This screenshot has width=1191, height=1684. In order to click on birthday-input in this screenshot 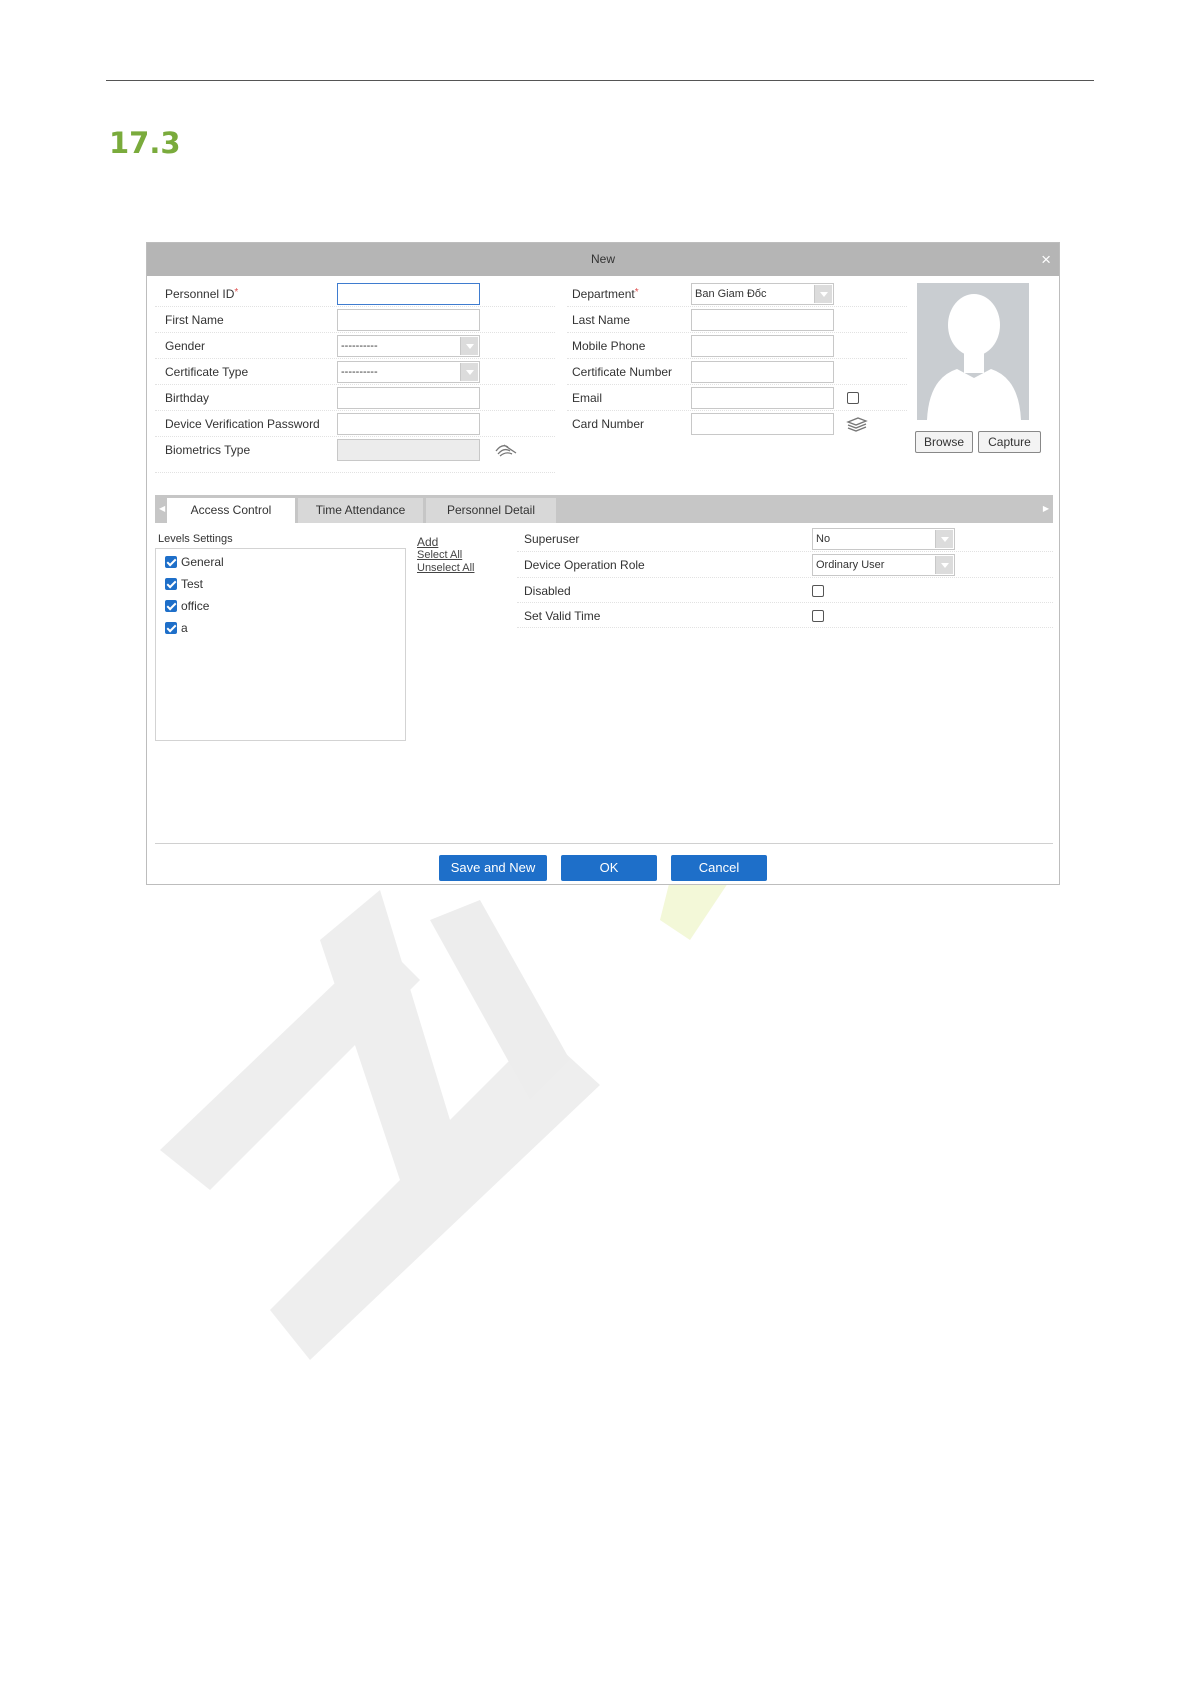, I will do `click(408, 398)`.